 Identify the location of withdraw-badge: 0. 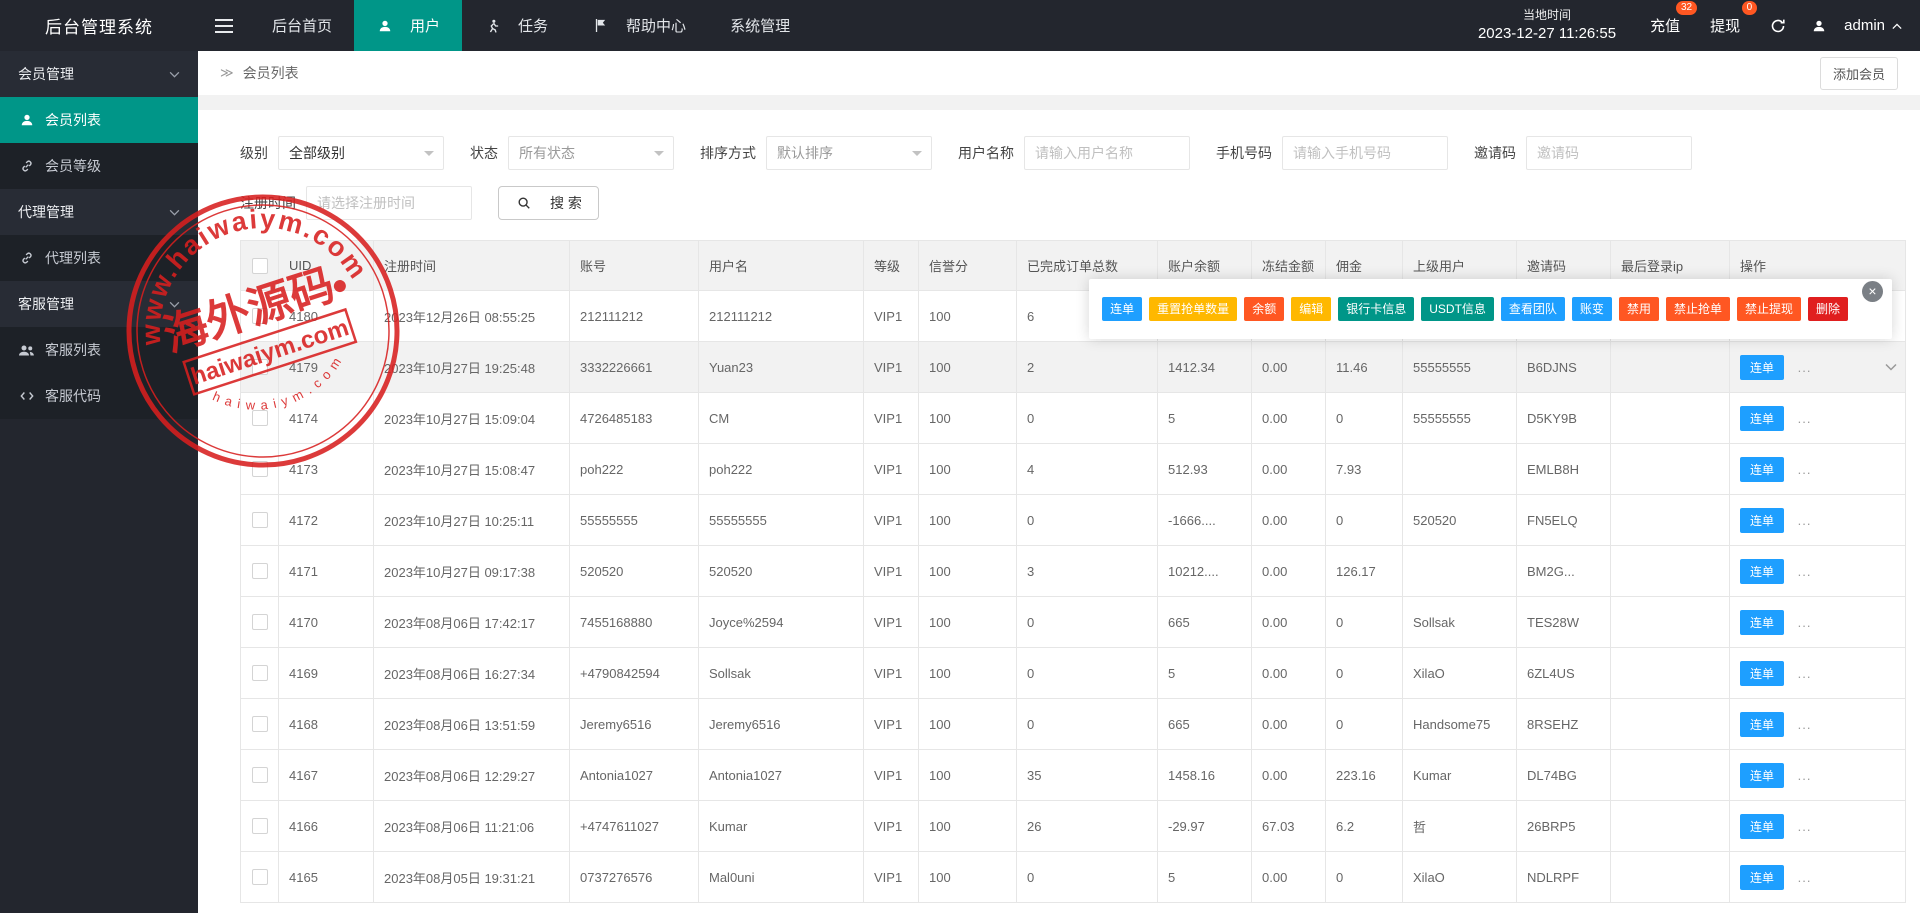
(1749, 8).